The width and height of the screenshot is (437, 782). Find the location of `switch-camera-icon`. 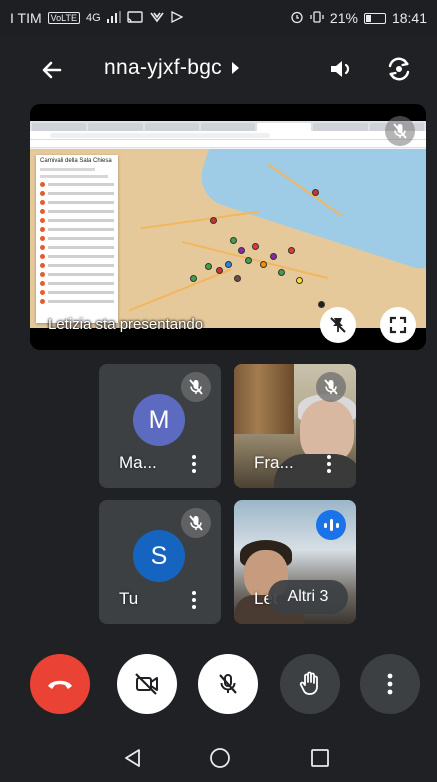

switch-camera-icon is located at coordinates (399, 69).